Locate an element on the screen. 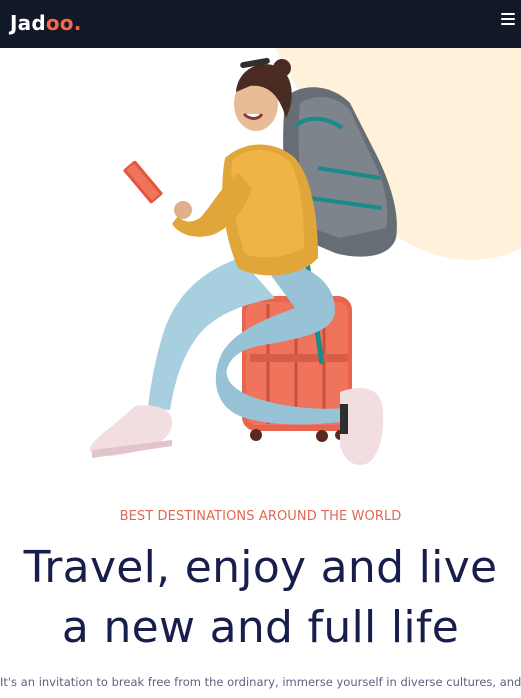  hero-headline-line-1: Travel, enjoy and live is located at coordinates (260, 567).